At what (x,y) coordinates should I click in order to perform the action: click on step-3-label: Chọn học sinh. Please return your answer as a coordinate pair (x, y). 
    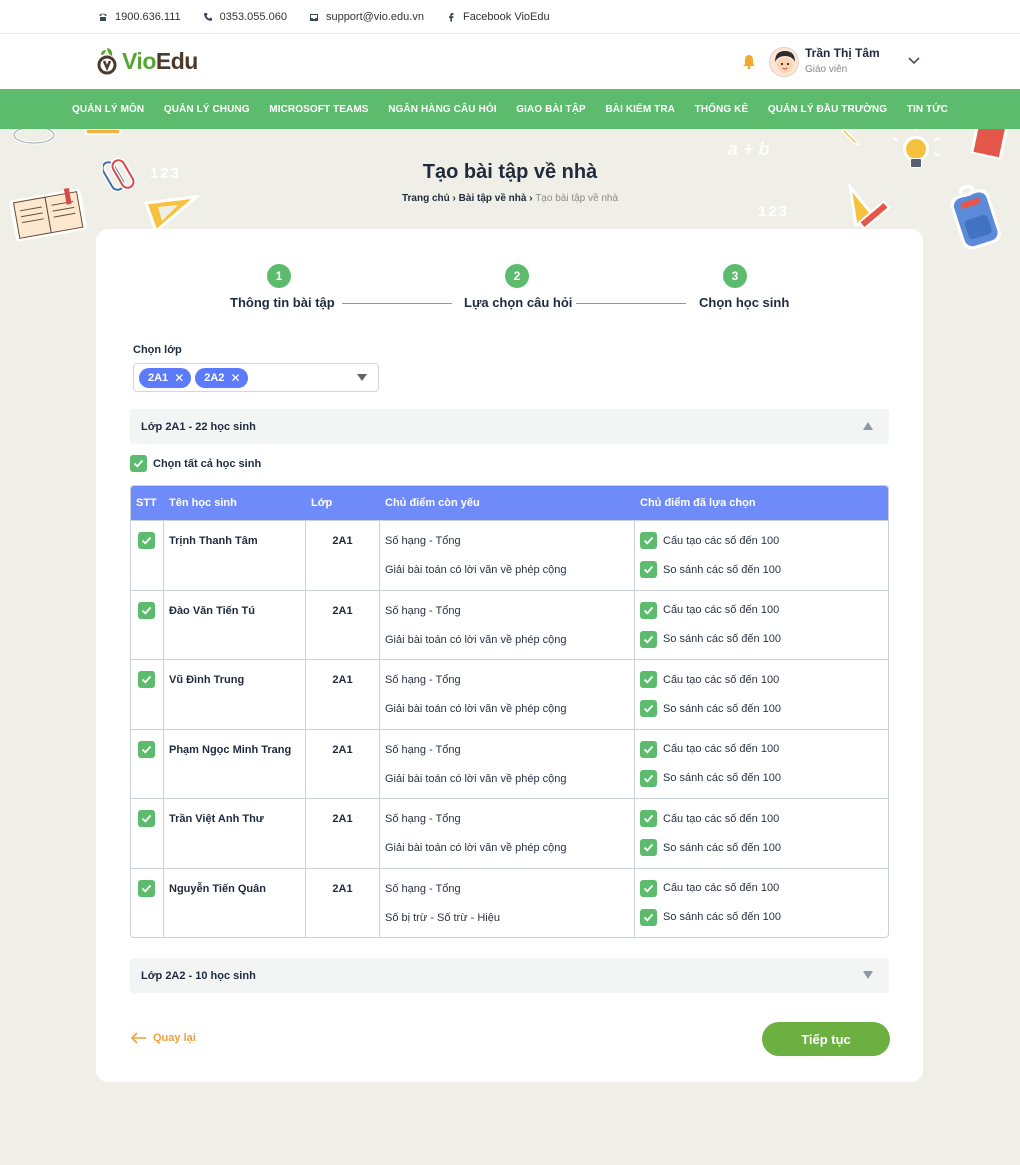
    Looking at the image, I should click on (744, 302).